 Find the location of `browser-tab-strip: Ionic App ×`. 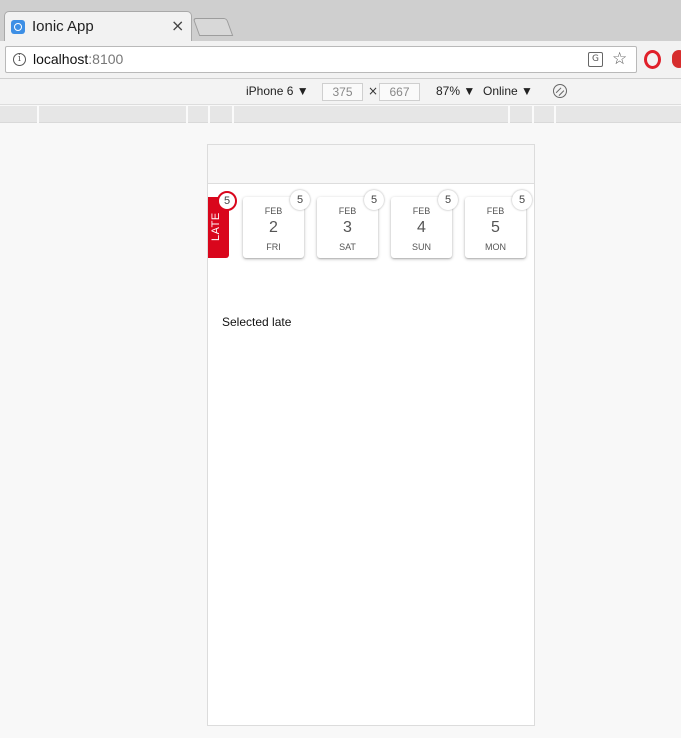

browser-tab-strip: Ionic App × is located at coordinates (340, 21).